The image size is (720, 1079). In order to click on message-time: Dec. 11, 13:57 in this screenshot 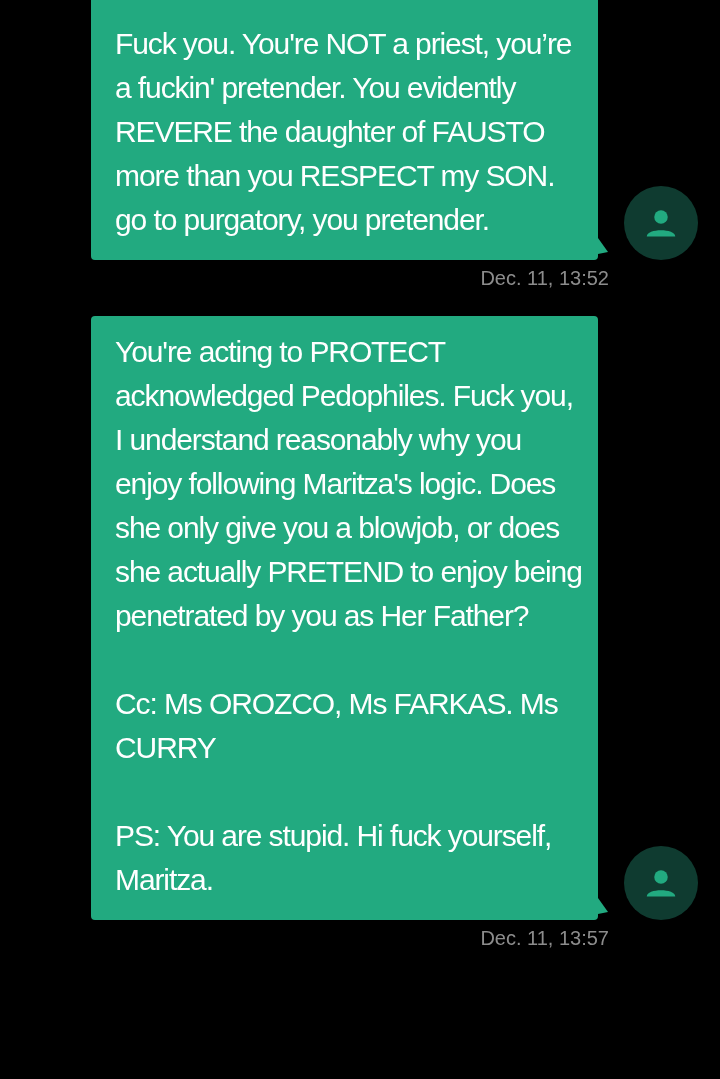, I will do `click(544, 938)`.